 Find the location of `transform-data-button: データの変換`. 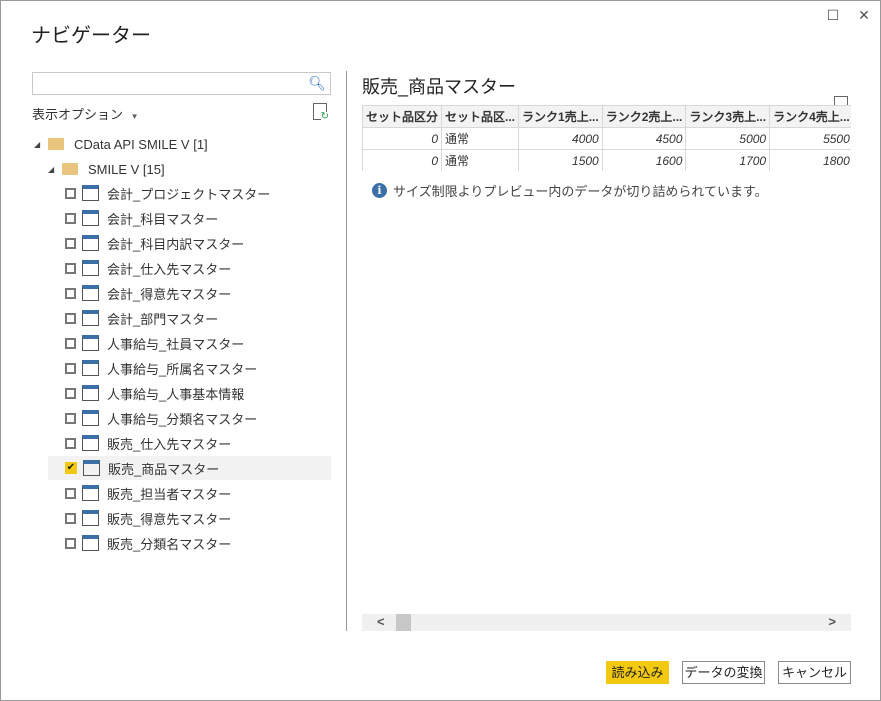

transform-data-button: データの変換 is located at coordinates (723, 672).